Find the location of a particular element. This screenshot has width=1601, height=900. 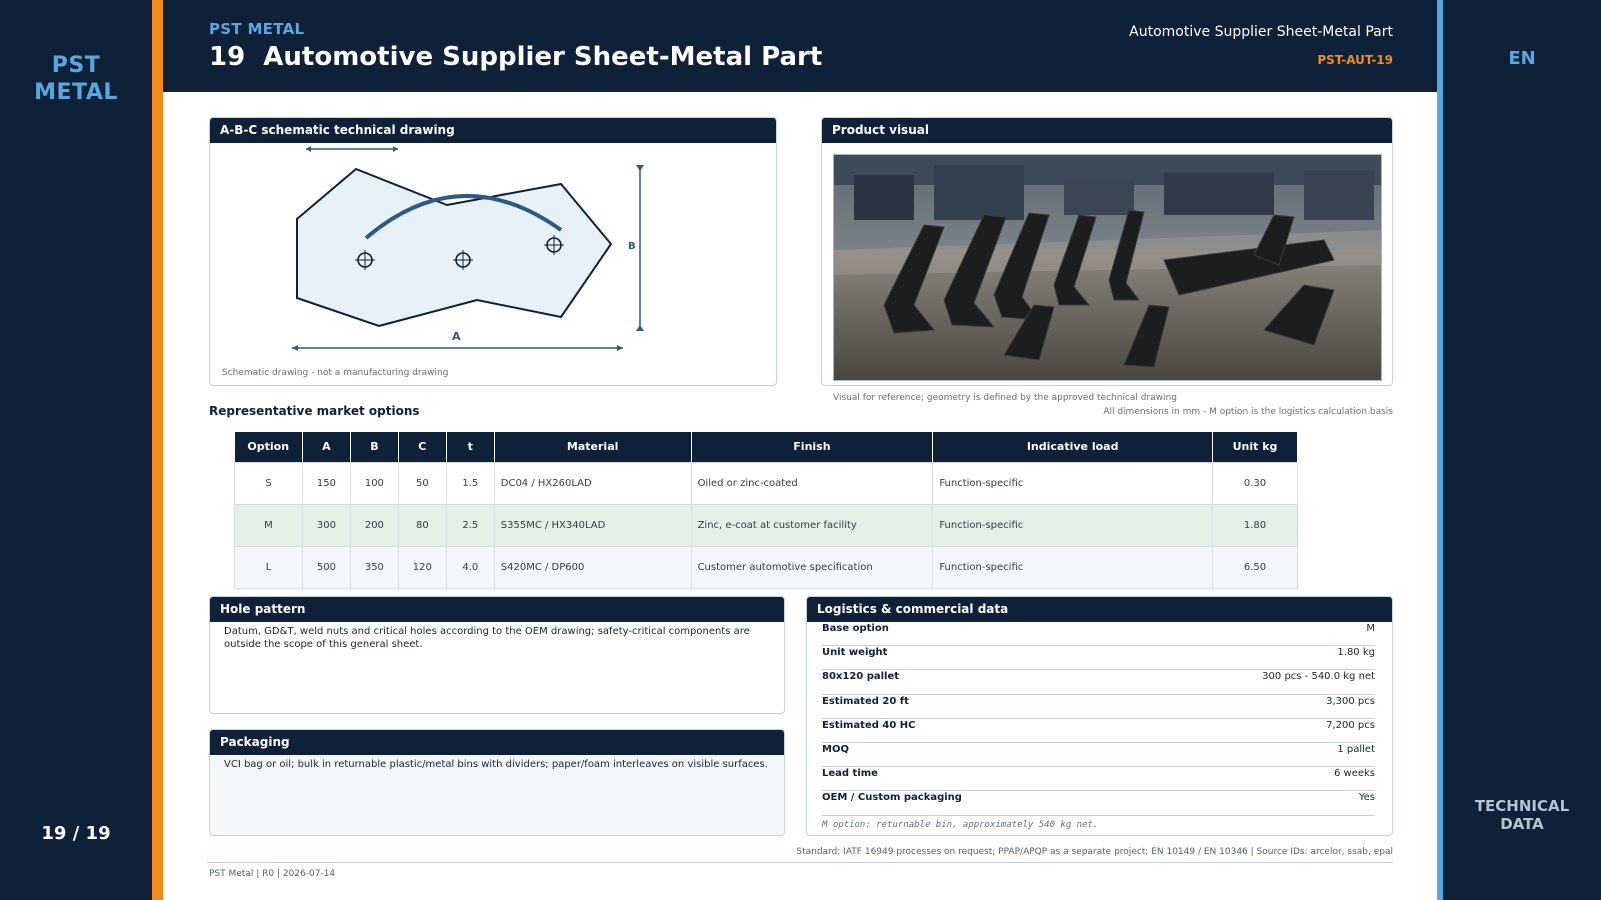

product-photo is located at coordinates (1107, 267).